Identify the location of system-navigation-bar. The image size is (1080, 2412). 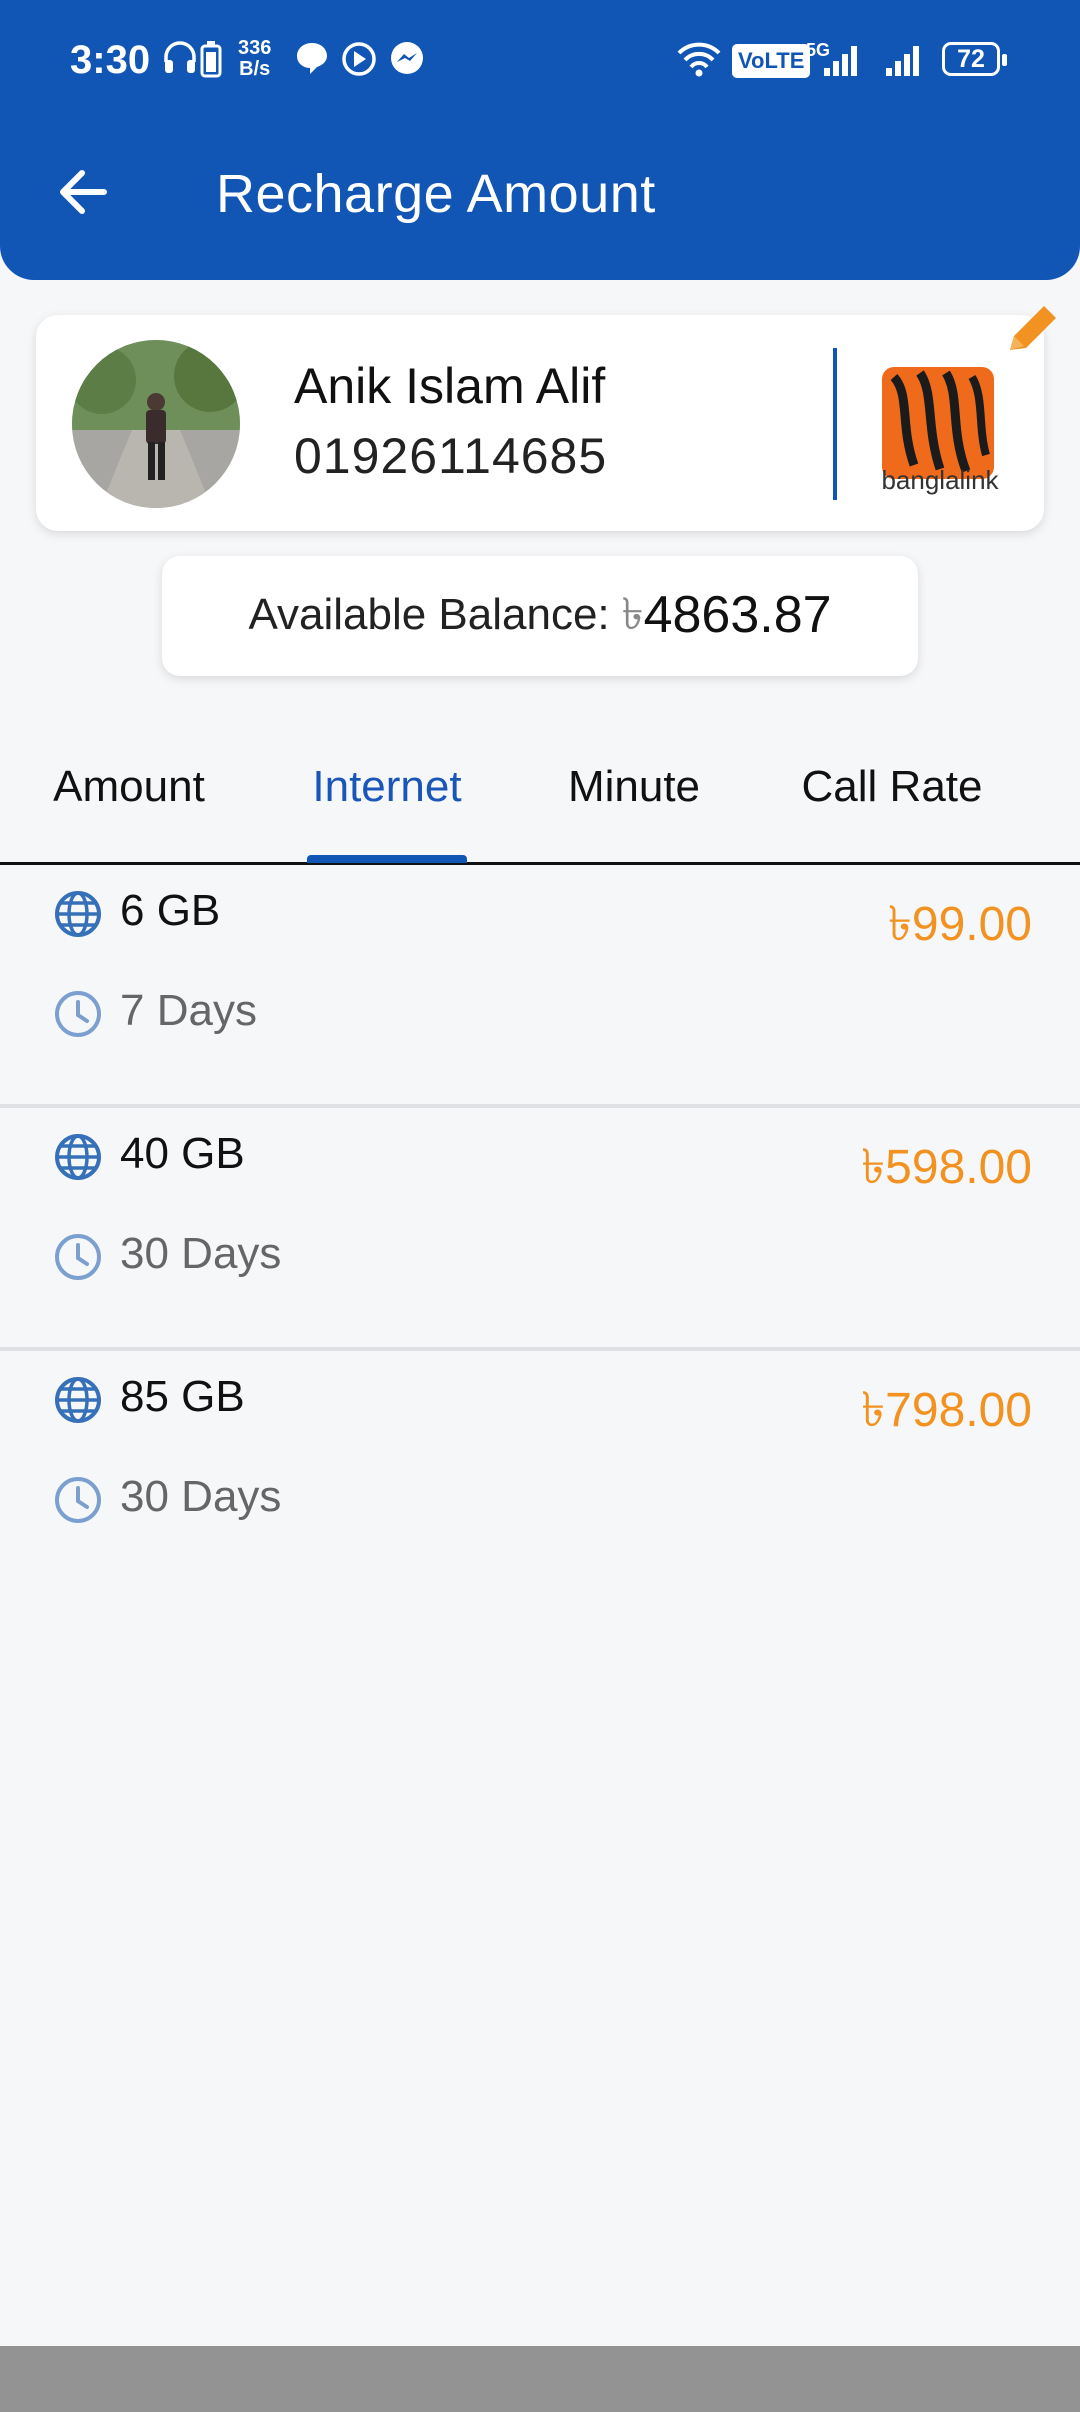
(540, 2379).